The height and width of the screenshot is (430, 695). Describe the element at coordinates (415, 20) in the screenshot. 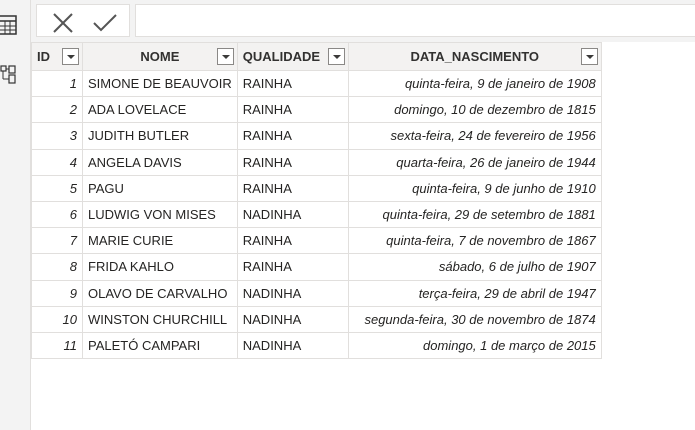

I see `formula-input` at that location.